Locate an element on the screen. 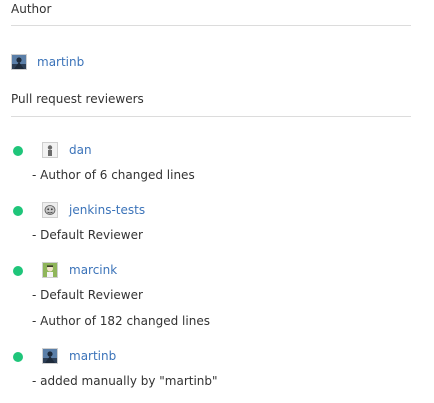 The height and width of the screenshot is (403, 434). marcink-avatar-icon is located at coordinates (50, 270).